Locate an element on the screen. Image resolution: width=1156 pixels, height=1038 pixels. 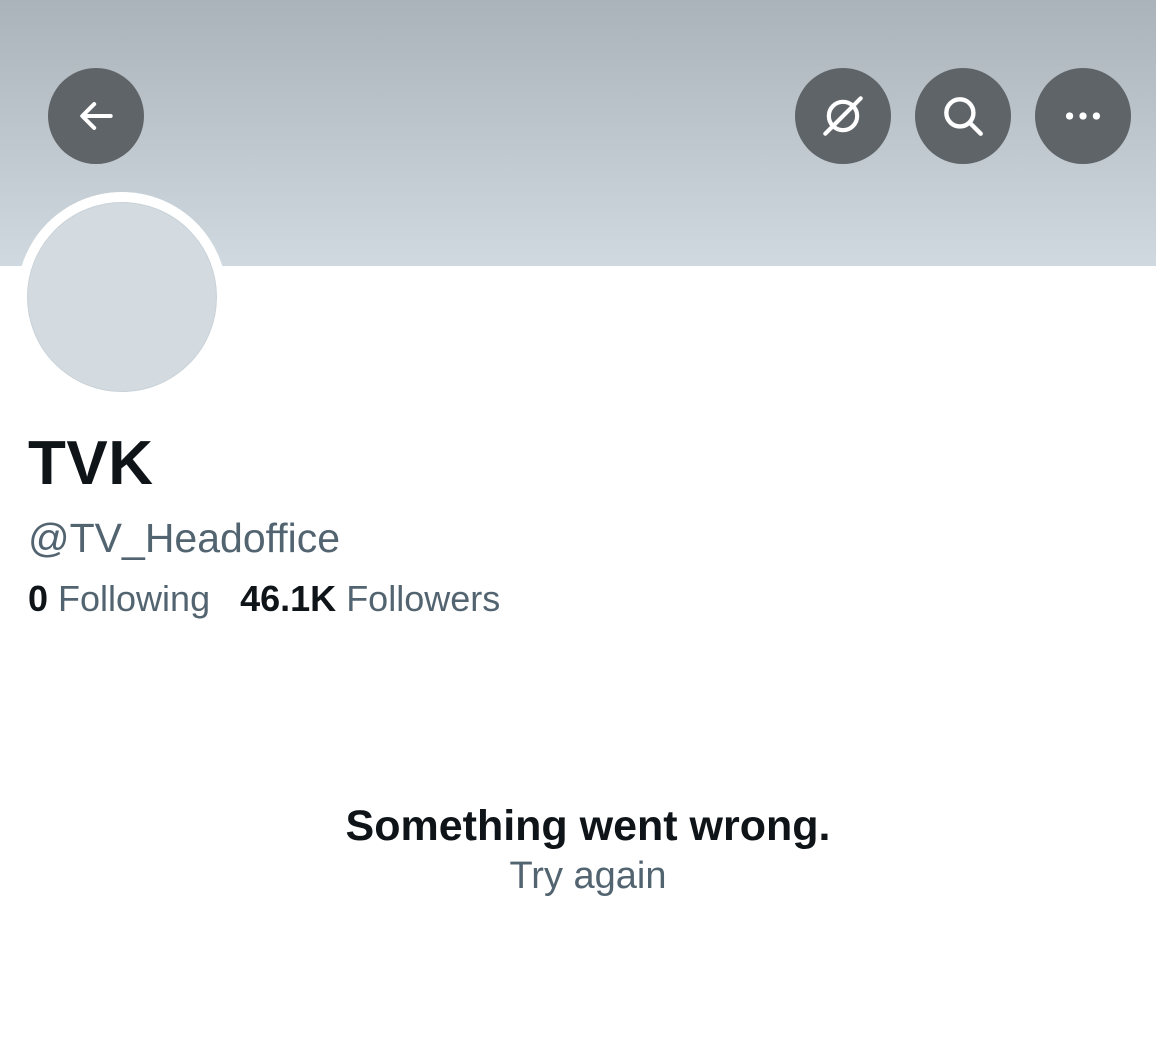
grok-button is located at coordinates (843, 116).